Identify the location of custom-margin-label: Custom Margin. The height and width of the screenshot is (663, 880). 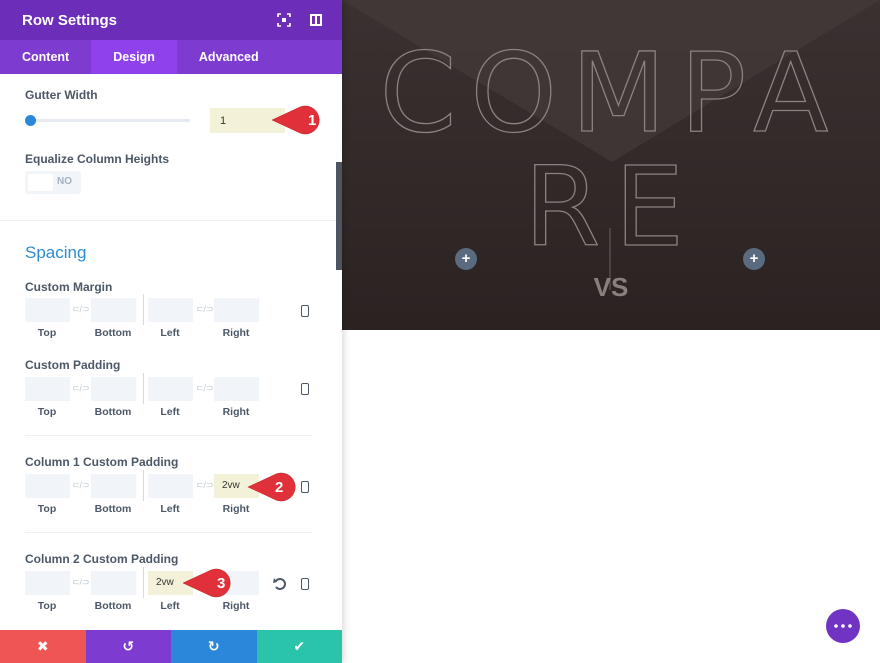
(69, 287).